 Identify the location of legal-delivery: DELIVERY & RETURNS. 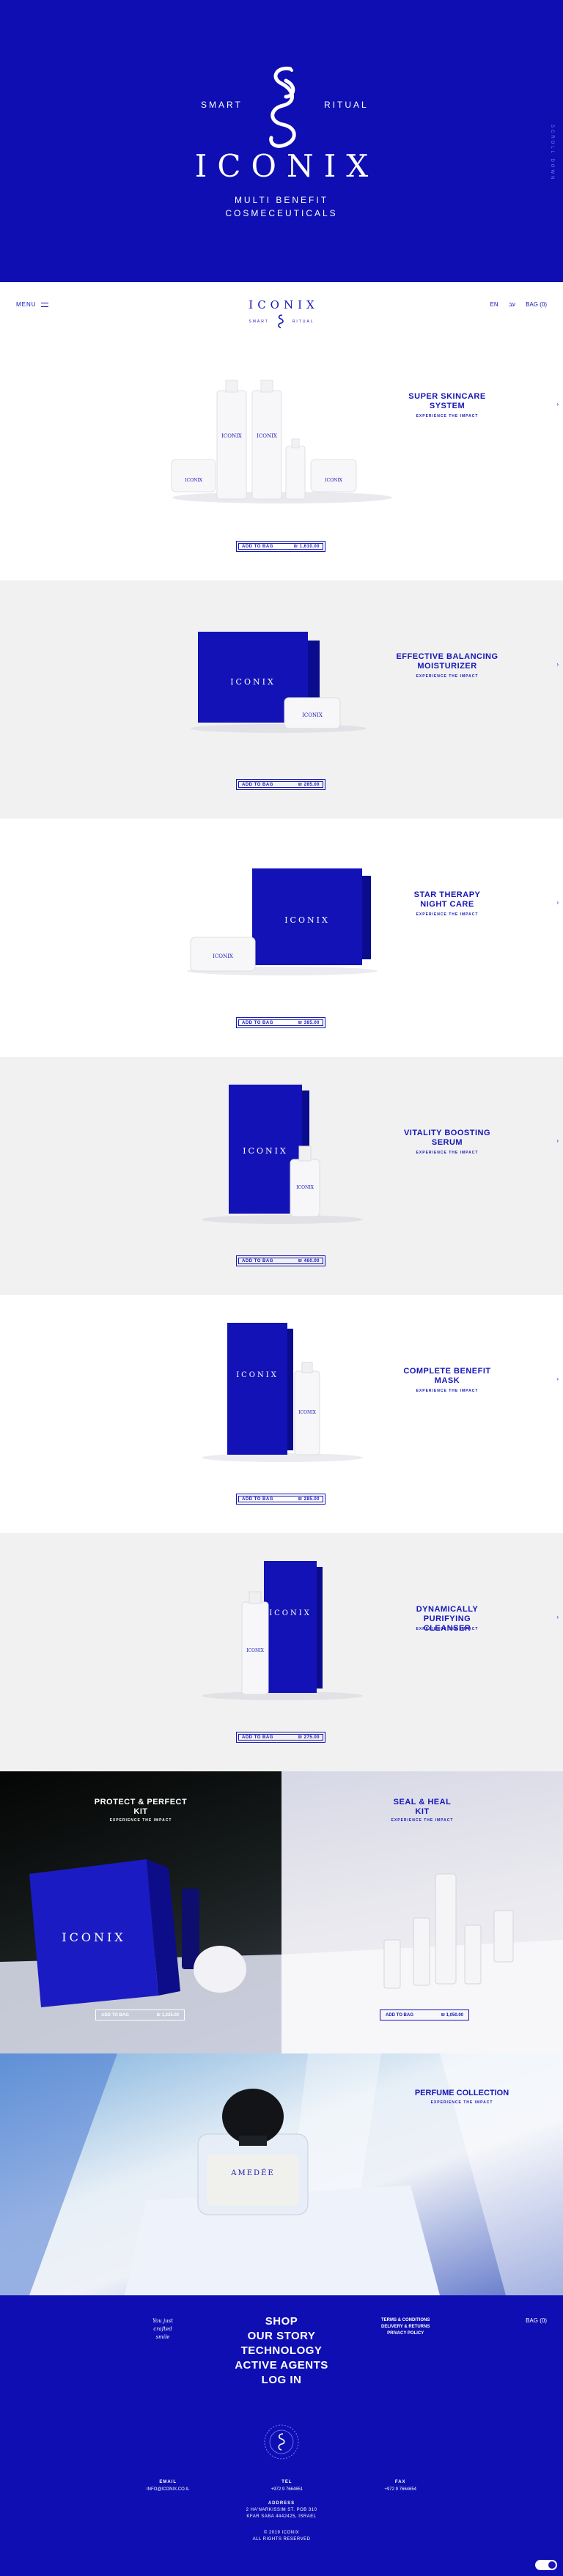
(405, 2327).